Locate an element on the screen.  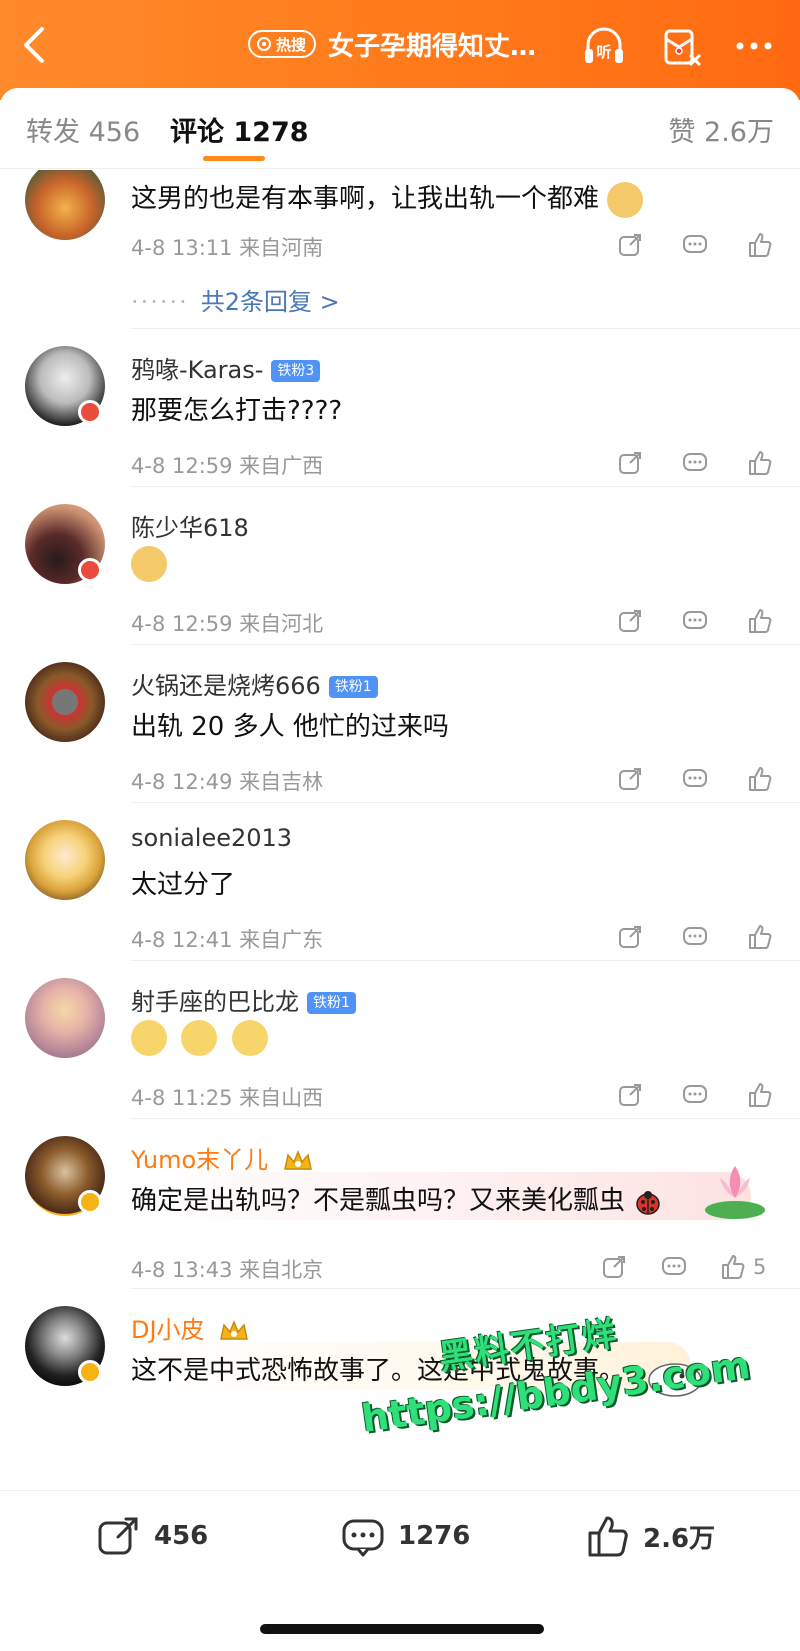
comment-meta: 4-8 13:11 来自河南 is located at coordinates (227, 248).